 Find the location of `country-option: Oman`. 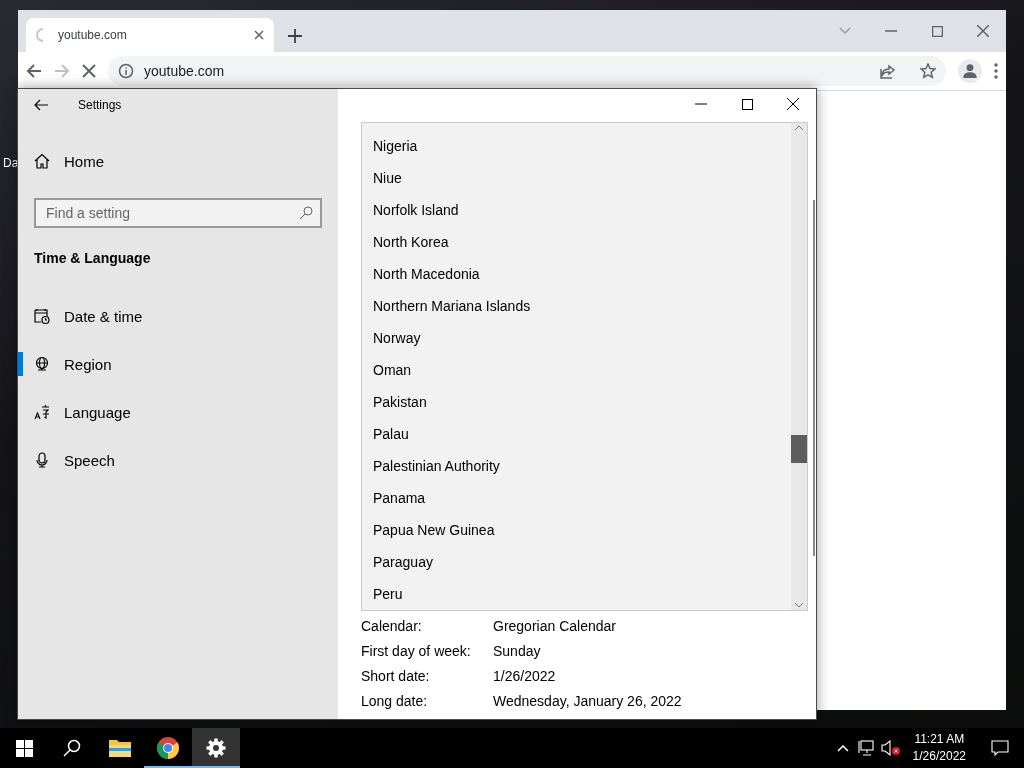

country-option: Oman is located at coordinates (576, 370).